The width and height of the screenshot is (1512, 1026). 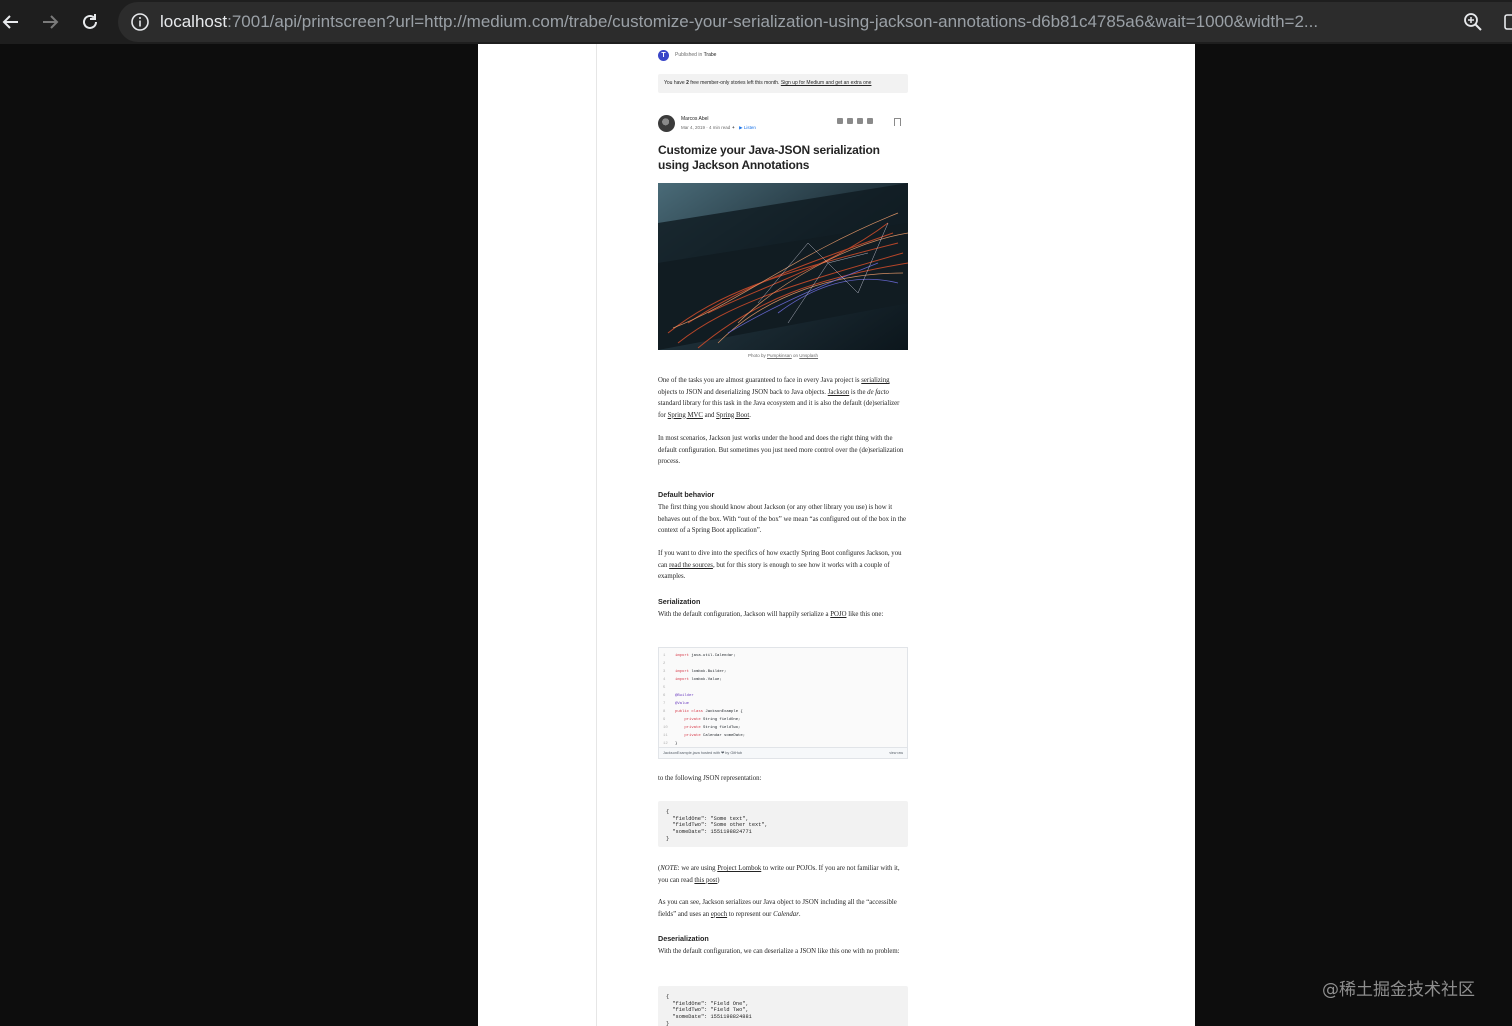 What do you see at coordinates (708, 672) in the screenshot?
I see `code-text: lombok.Builder;` at bounding box center [708, 672].